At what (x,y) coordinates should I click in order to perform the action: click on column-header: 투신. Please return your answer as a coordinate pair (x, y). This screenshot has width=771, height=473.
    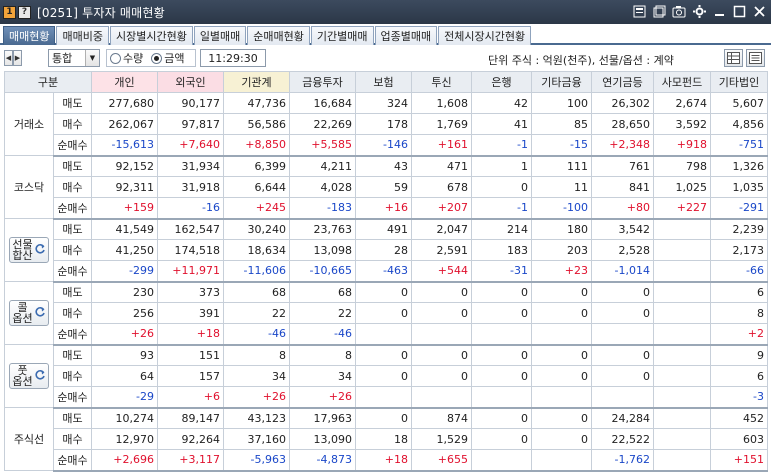
    Looking at the image, I should click on (441, 82).